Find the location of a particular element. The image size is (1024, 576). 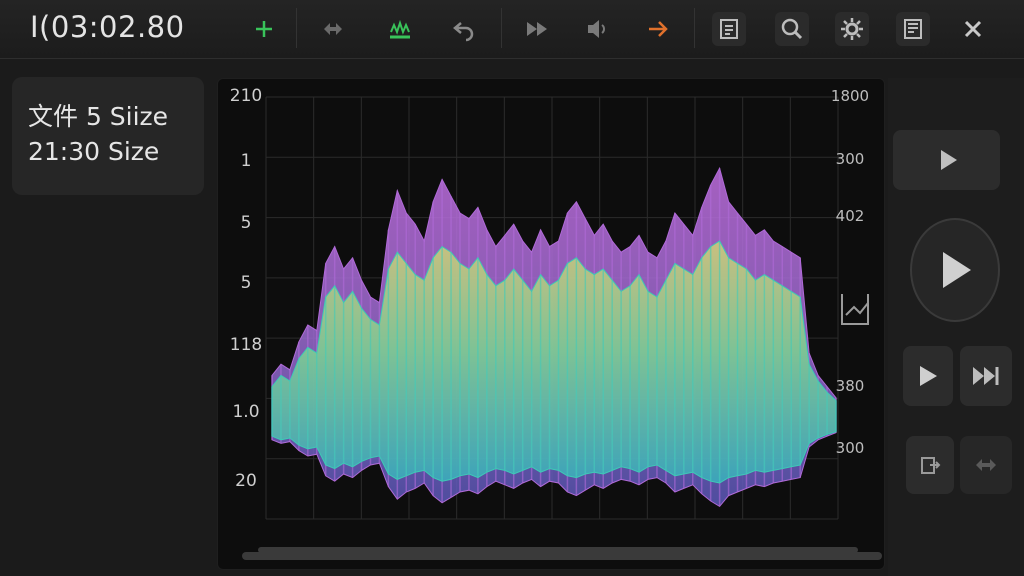

play-small-button is located at coordinates (928, 376).